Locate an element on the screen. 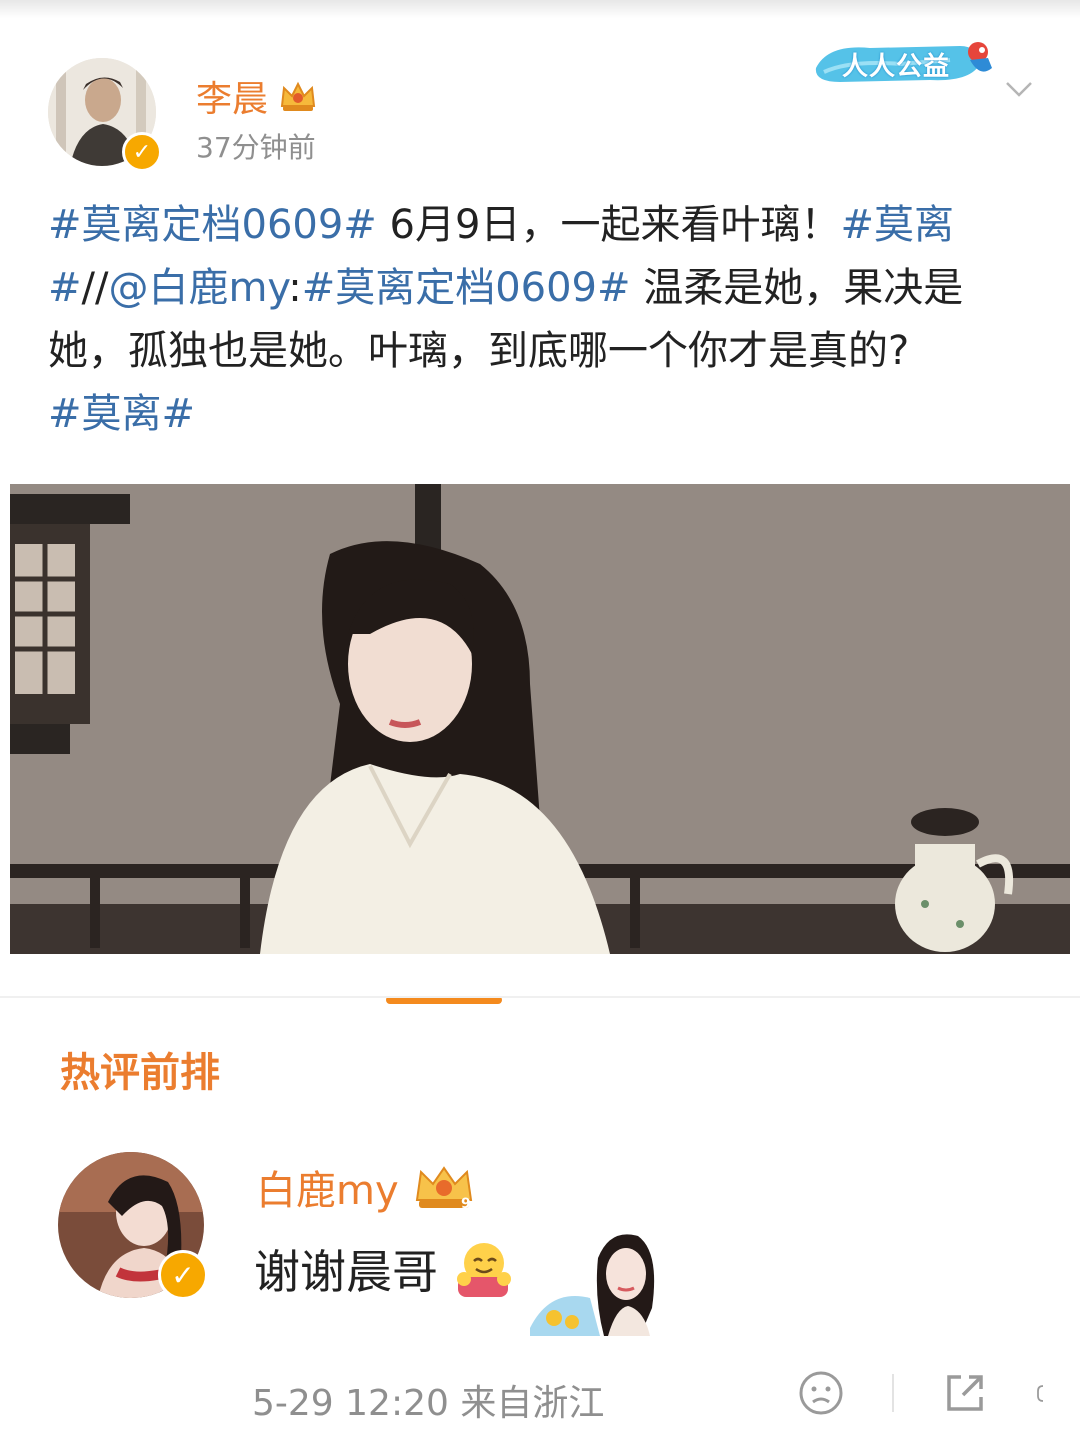  vip-crown-icon: 9 is located at coordinates (443, 1189).